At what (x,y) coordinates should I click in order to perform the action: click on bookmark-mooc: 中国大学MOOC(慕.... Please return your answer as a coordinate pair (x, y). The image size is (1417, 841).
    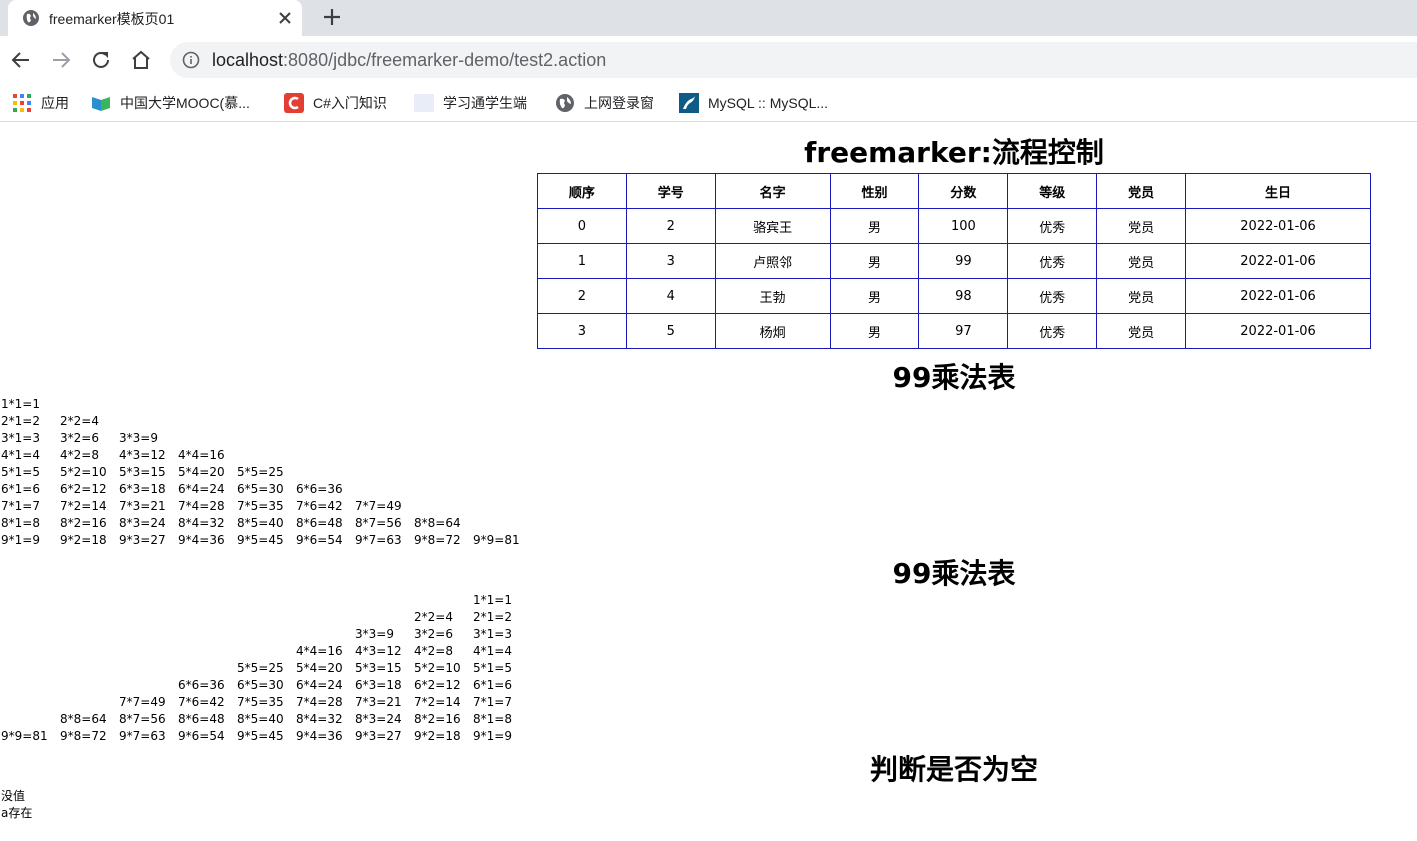
    Looking at the image, I should click on (170, 103).